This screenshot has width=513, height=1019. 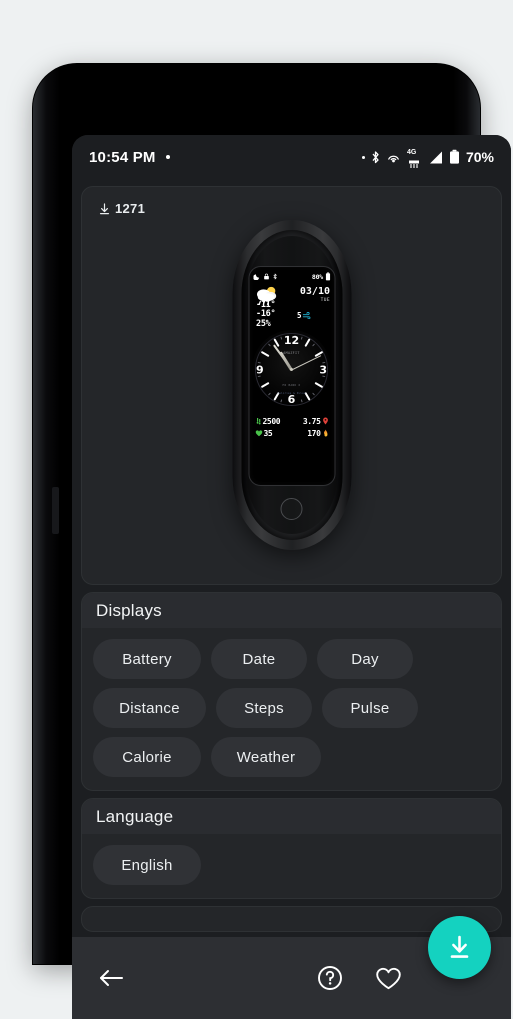 What do you see at coordinates (291, 157) in the screenshot?
I see `status-bar: 10:54 PM 4G 70%` at bounding box center [291, 157].